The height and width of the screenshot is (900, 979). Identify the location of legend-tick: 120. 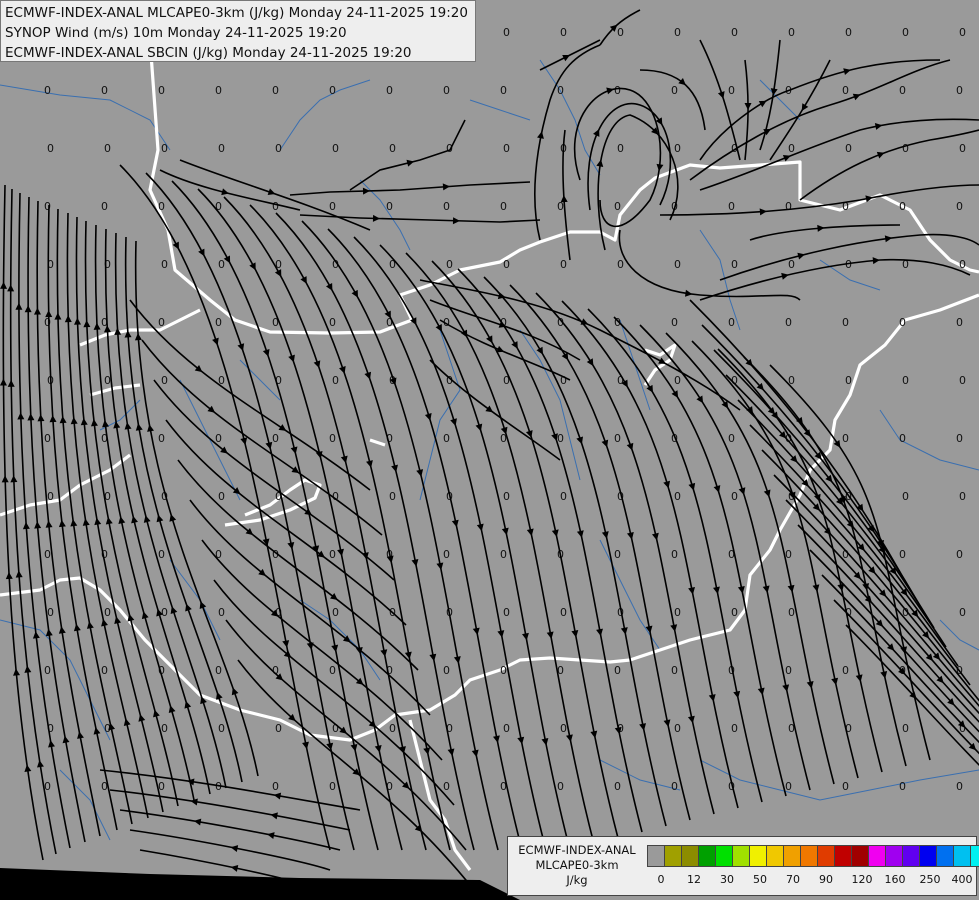
(862, 879).